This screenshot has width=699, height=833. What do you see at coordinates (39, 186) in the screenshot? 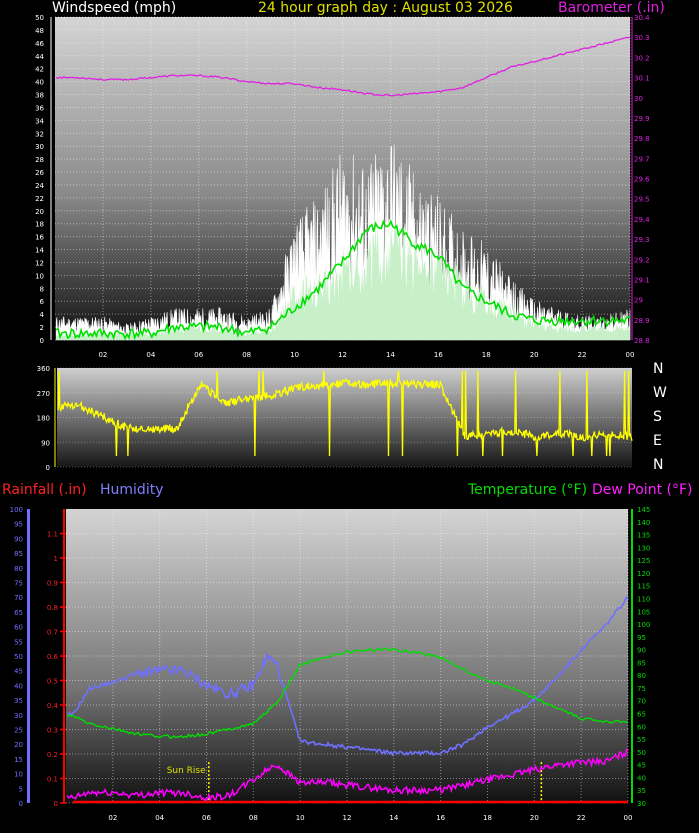
I see `wind-y-tick-label: 24` at bounding box center [39, 186].